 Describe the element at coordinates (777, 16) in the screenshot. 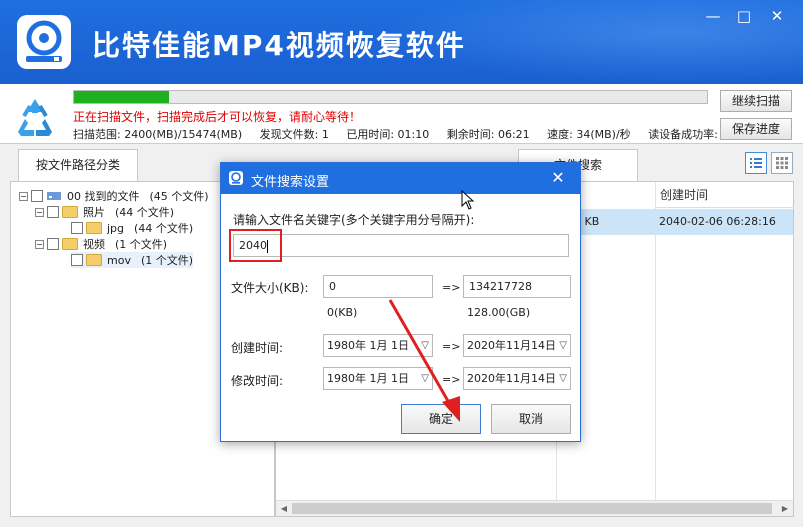

I see `close-icon: ✕` at that location.